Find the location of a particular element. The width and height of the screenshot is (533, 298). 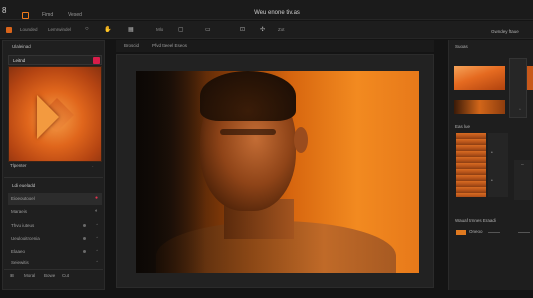

divider is located at coordinates (53, 177).